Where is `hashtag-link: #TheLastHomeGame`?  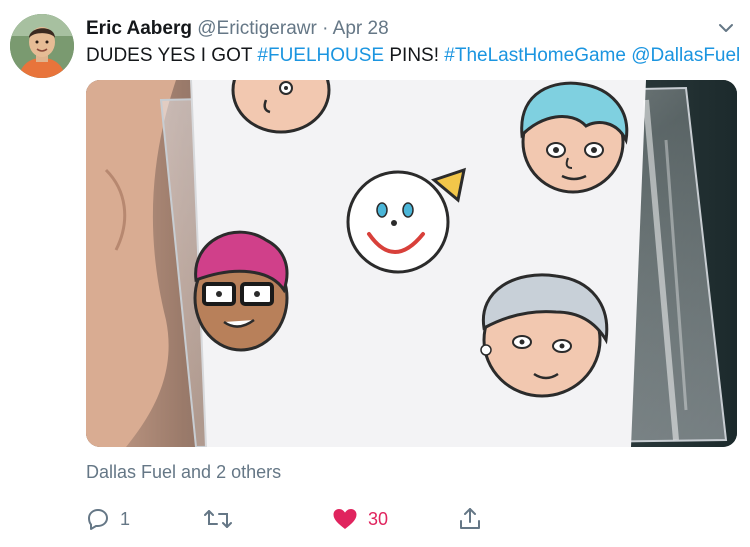
hashtag-link: #TheLastHomeGame is located at coordinates (535, 55).